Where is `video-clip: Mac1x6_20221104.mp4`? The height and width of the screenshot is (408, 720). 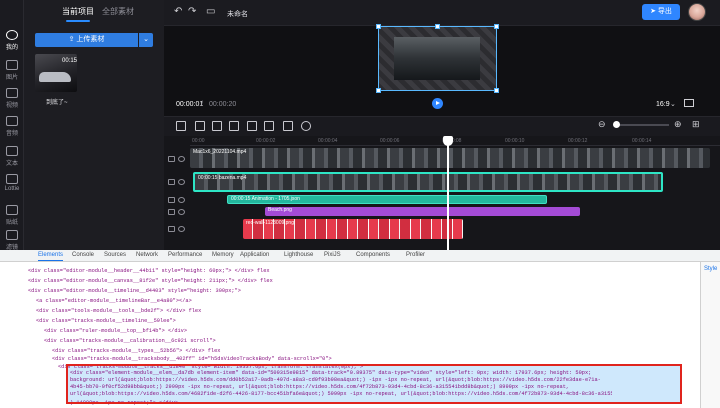
video-clip: Mac1x6_20221104.mp4 is located at coordinates (450, 158).